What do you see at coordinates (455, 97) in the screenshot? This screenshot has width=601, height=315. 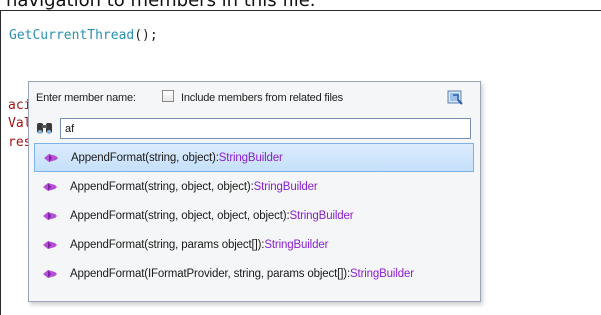 I see `pin-icon` at bounding box center [455, 97].